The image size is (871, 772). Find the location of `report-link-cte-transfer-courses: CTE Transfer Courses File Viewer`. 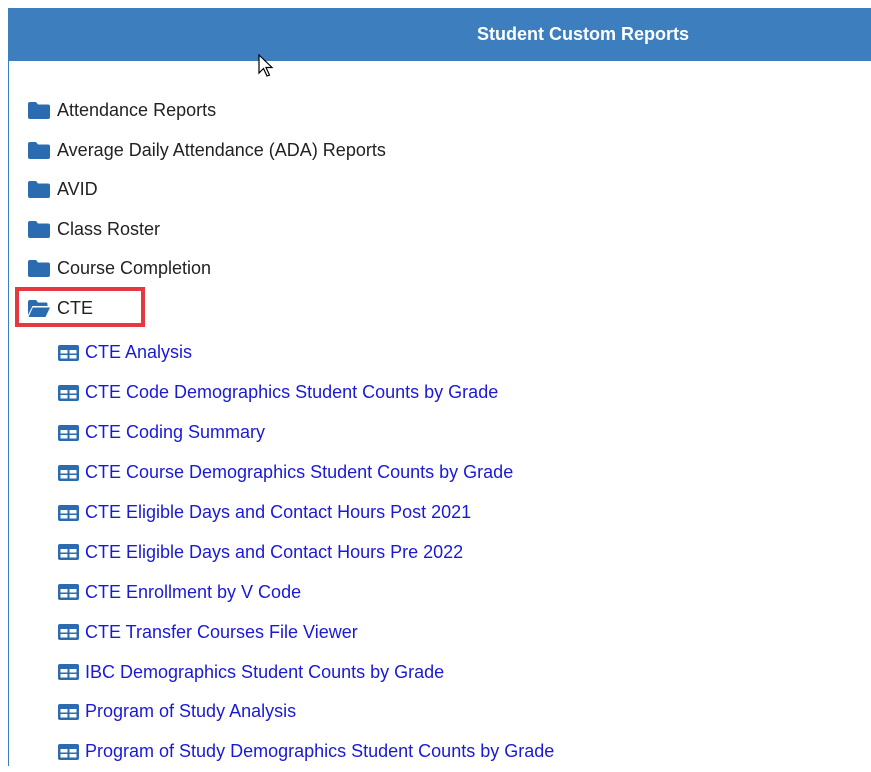

report-link-cte-transfer-courses: CTE Transfer Courses File Viewer is located at coordinates (306, 632).